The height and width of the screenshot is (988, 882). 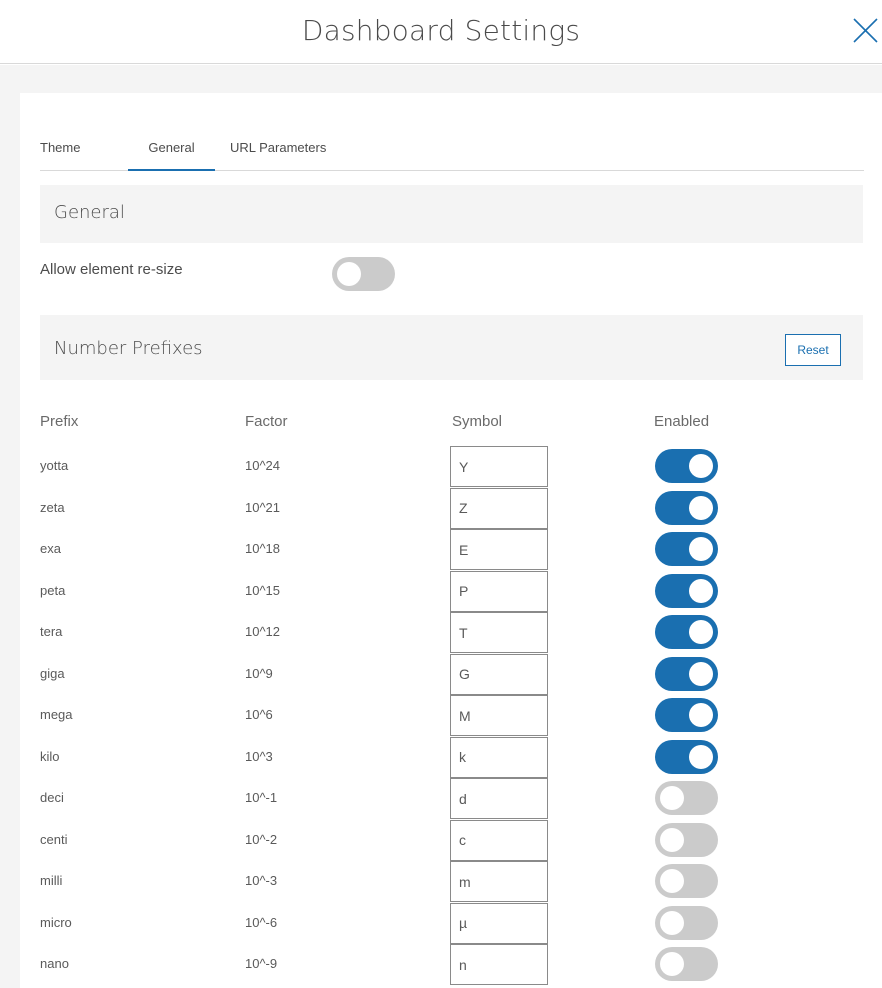 I want to click on tab-theme: Theme, so click(x=60, y=155).